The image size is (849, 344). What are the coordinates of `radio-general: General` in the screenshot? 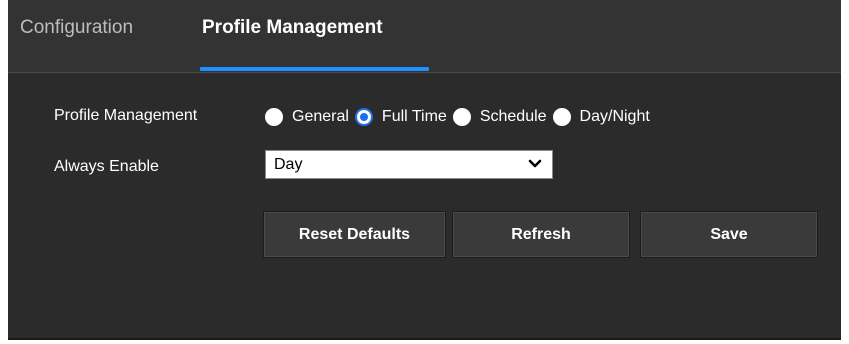 It's located at (307, 117).